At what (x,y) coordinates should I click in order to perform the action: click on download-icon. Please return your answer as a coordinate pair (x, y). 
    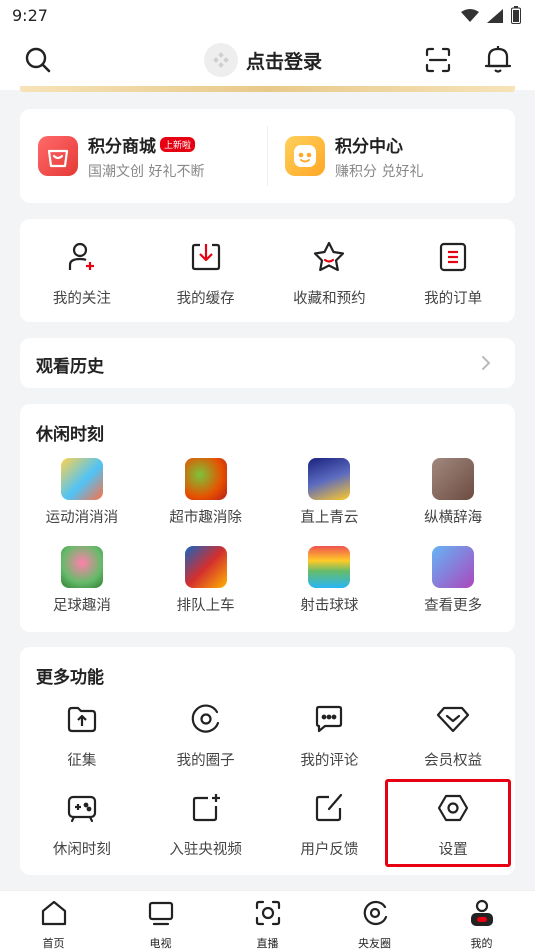
    Looking at the image, I should click on (206, 259).